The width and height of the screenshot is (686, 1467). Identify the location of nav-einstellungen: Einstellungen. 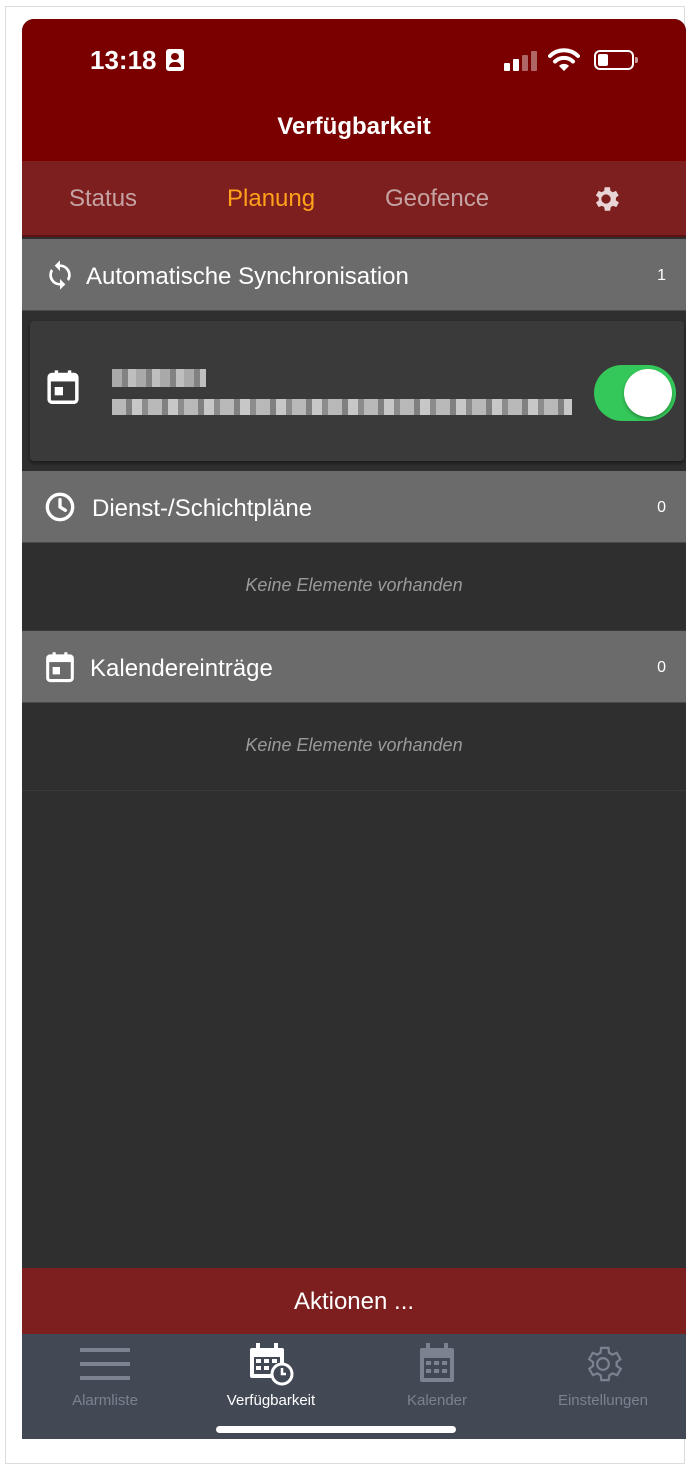
(603, 1379).